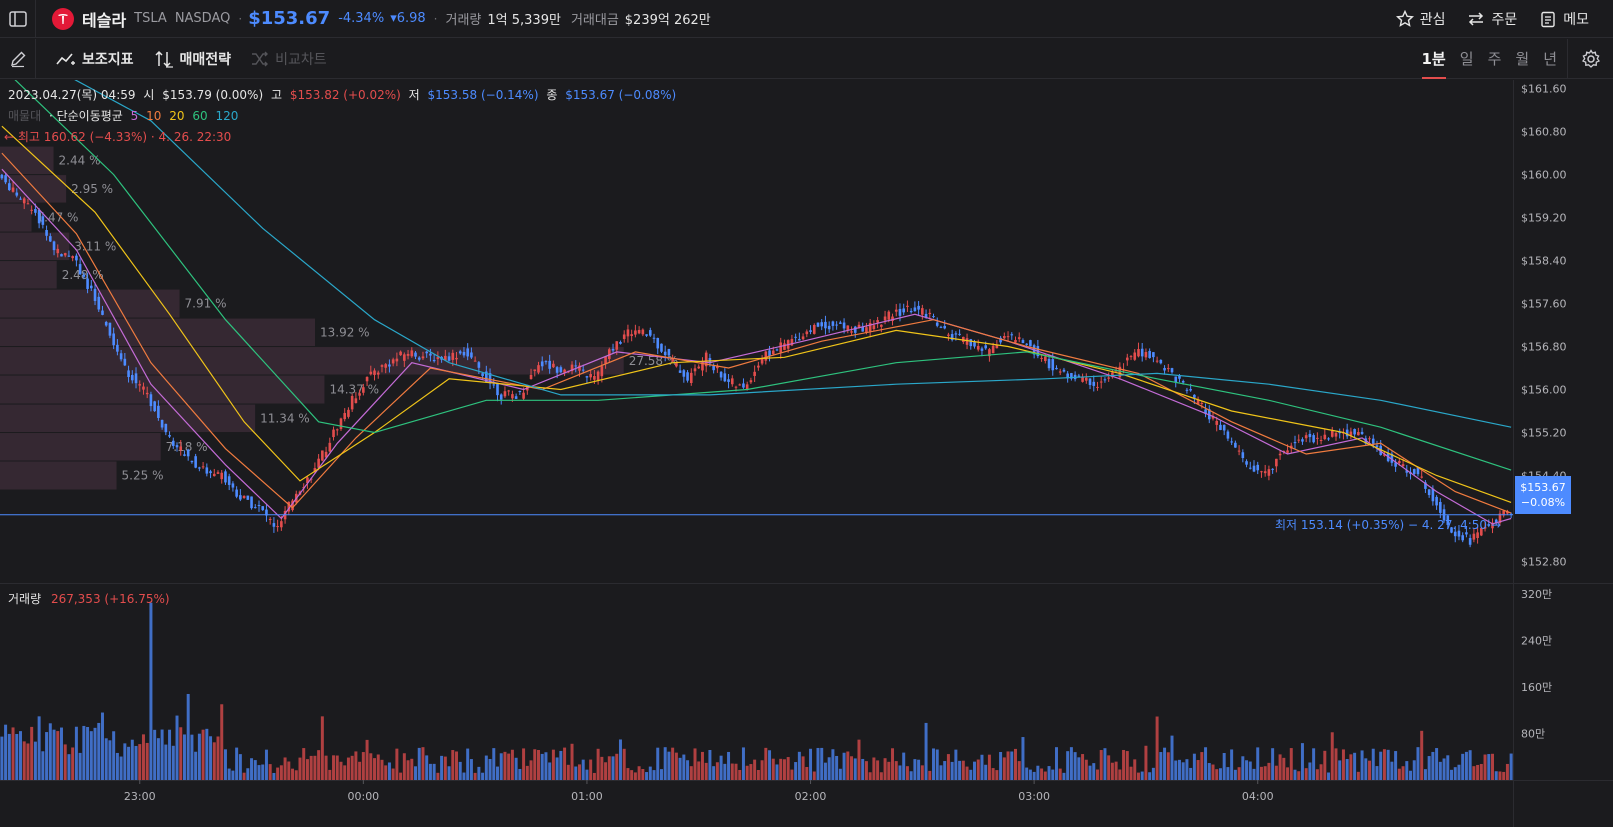 This screenshot has height=827, width=1613. Describe the element at coordinates (1467, 59) in the screenshot. I see `period-day: 일` at that location.